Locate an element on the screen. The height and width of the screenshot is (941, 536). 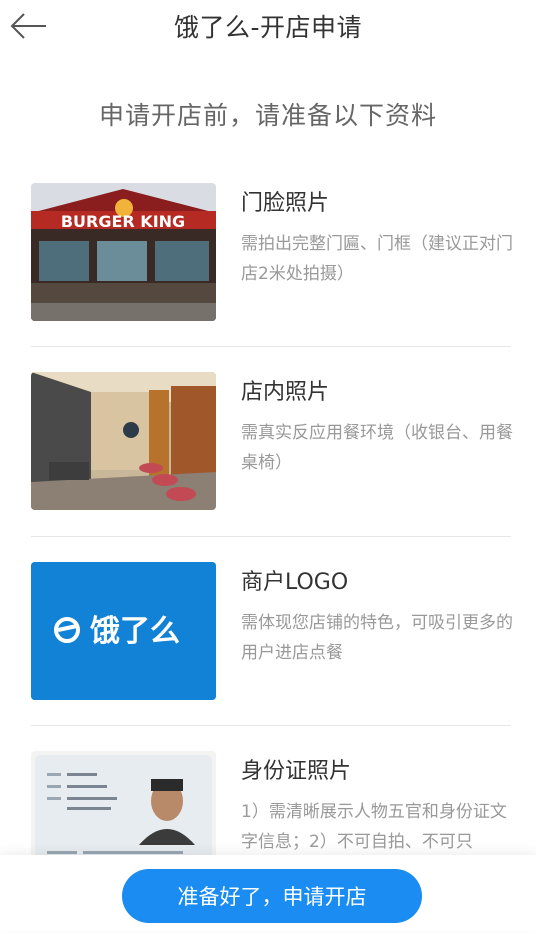
item-description: 需真实反应用餐环境（收银台、用餐桌椅） is located at coordinates (377, 448).